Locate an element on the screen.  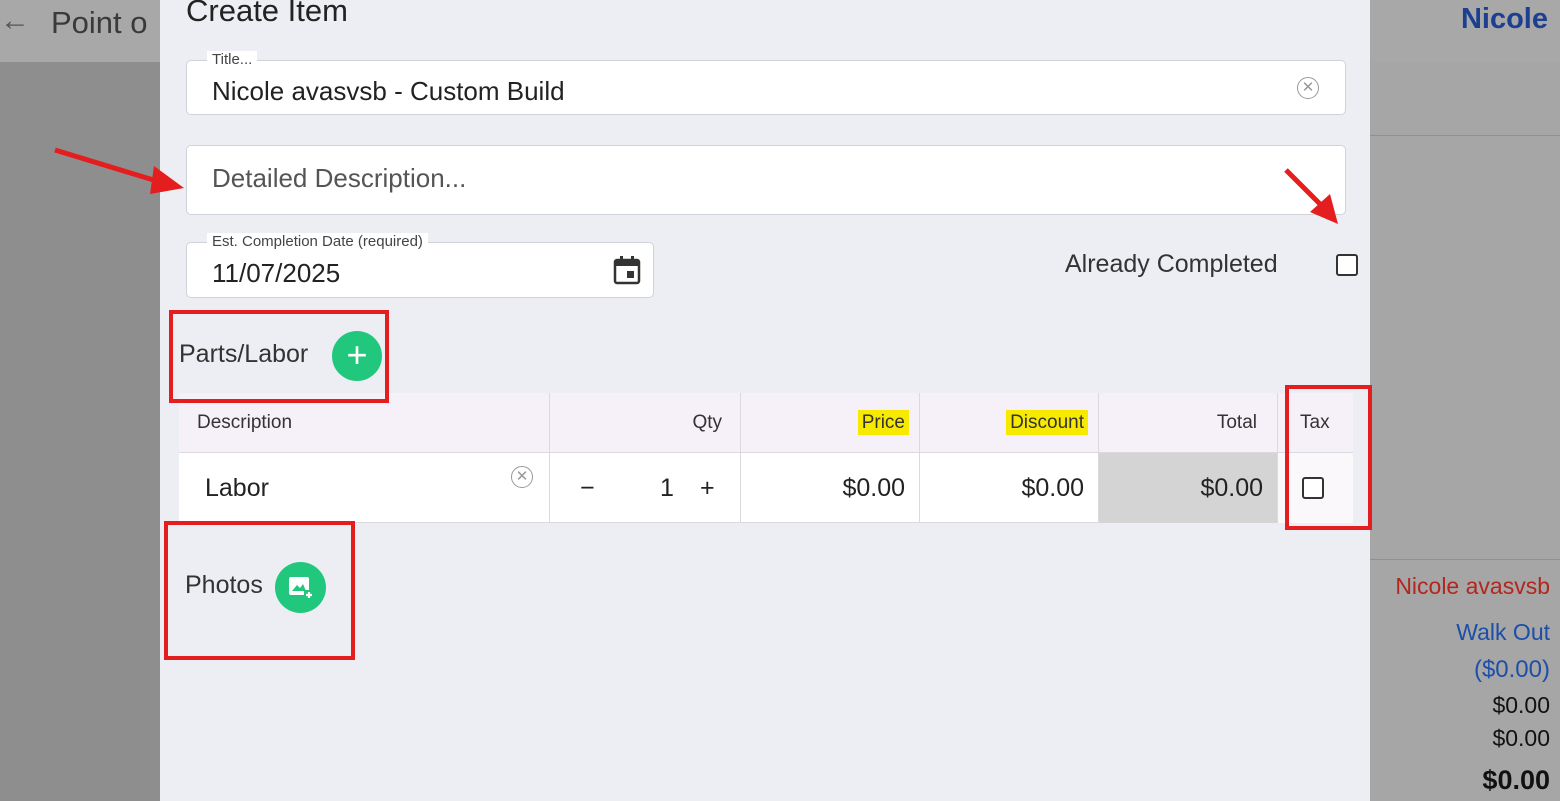
price-input: $0.00 is located at coordinates (830, 488).